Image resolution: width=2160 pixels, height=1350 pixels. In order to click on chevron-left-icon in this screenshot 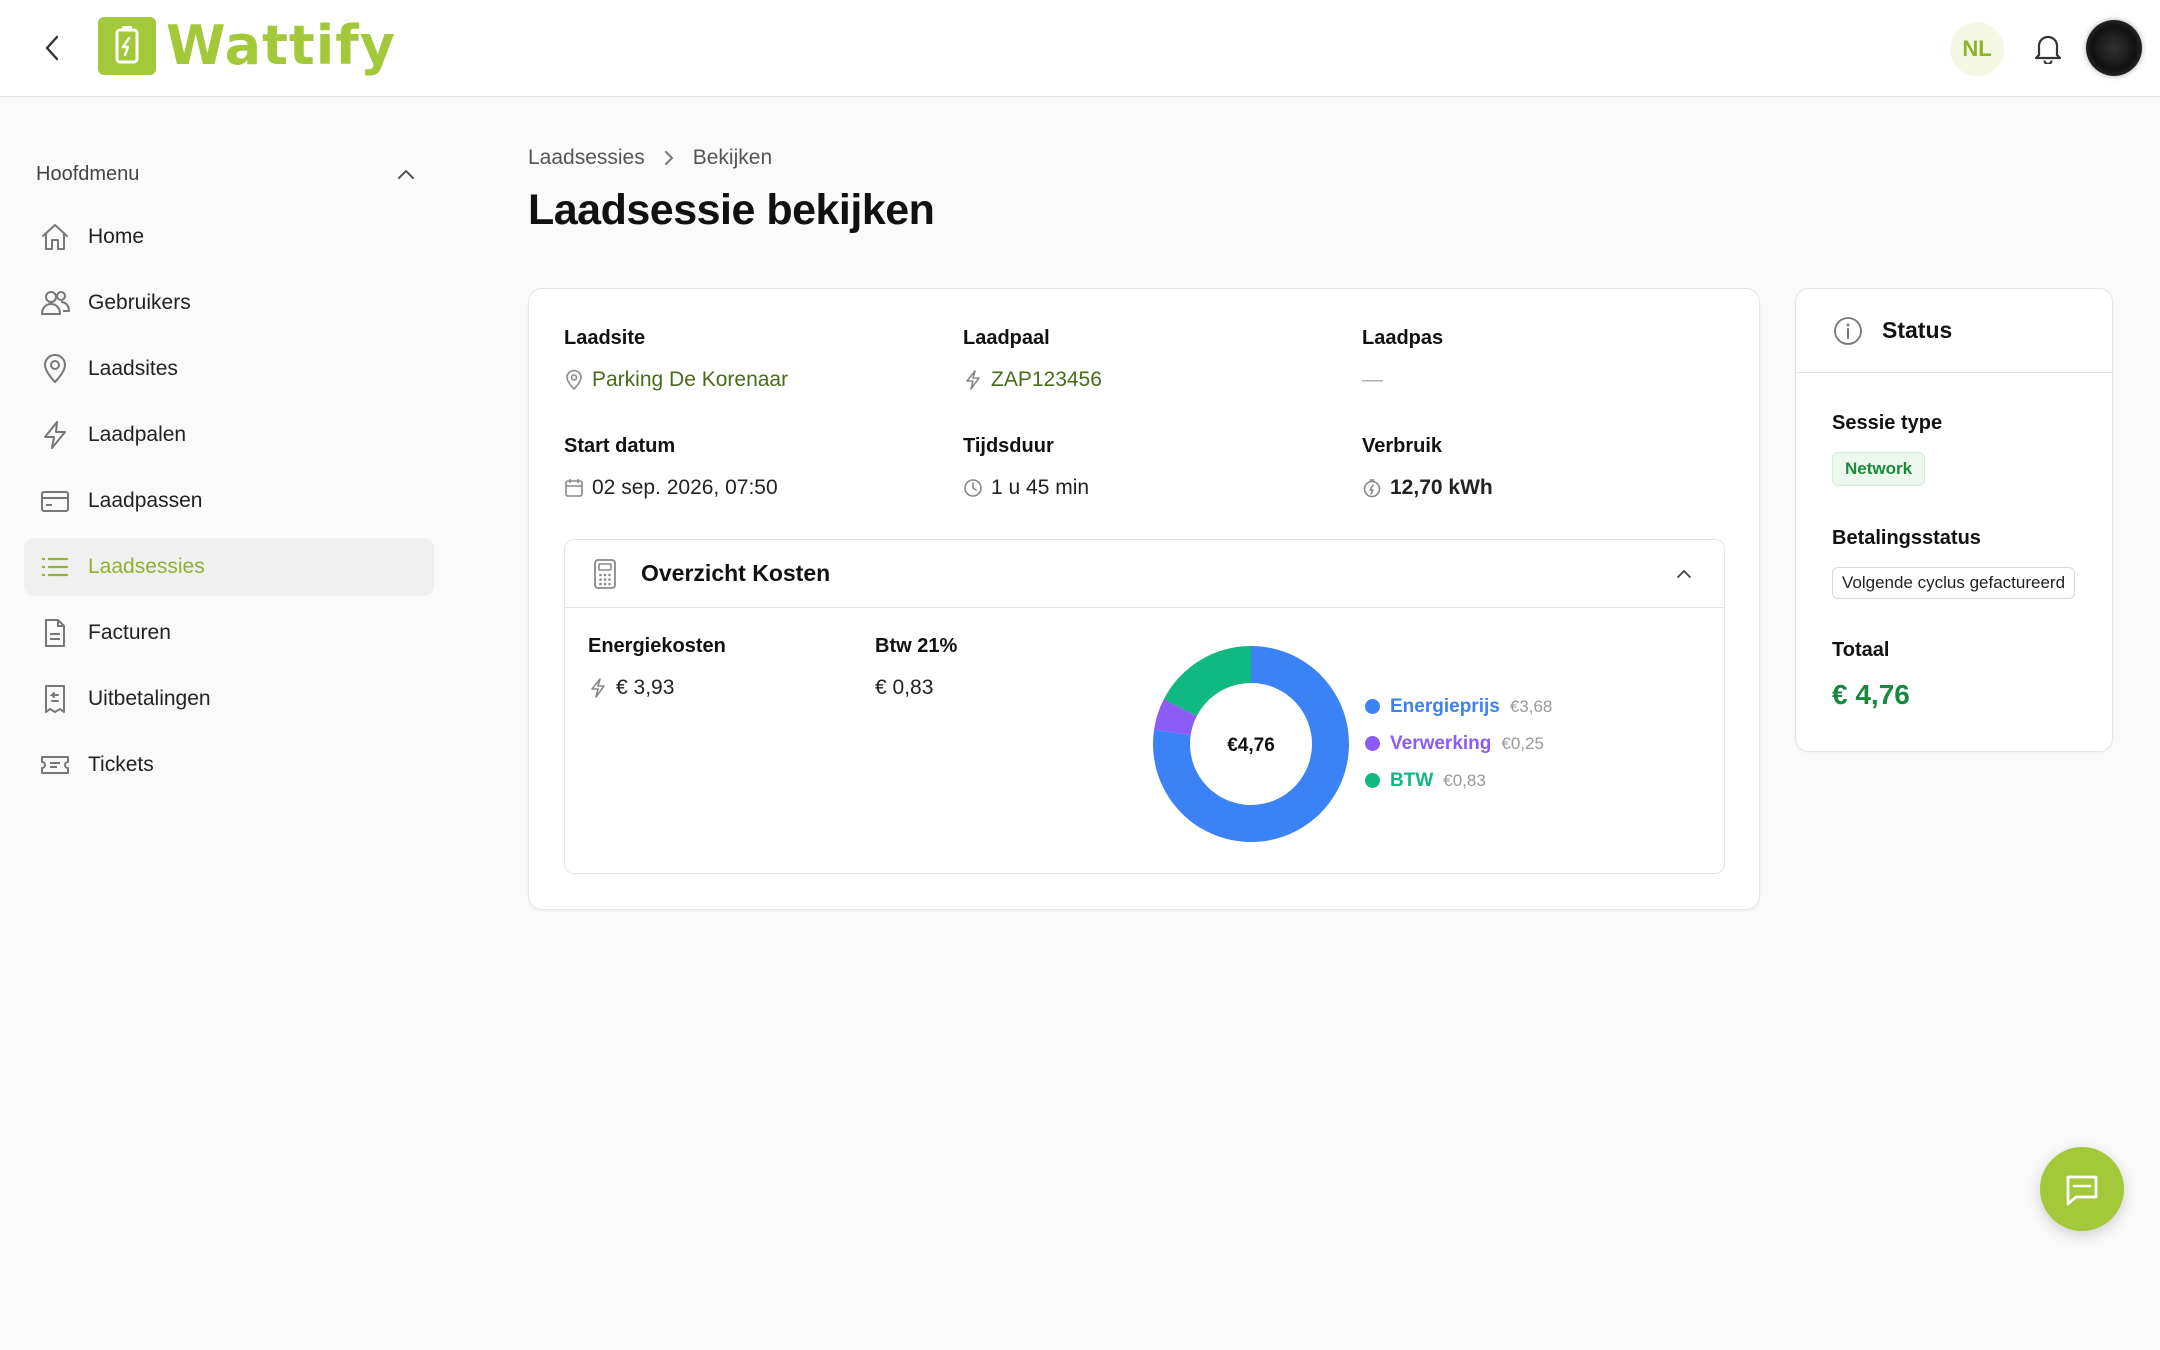, I will do `click(52, 48)`.